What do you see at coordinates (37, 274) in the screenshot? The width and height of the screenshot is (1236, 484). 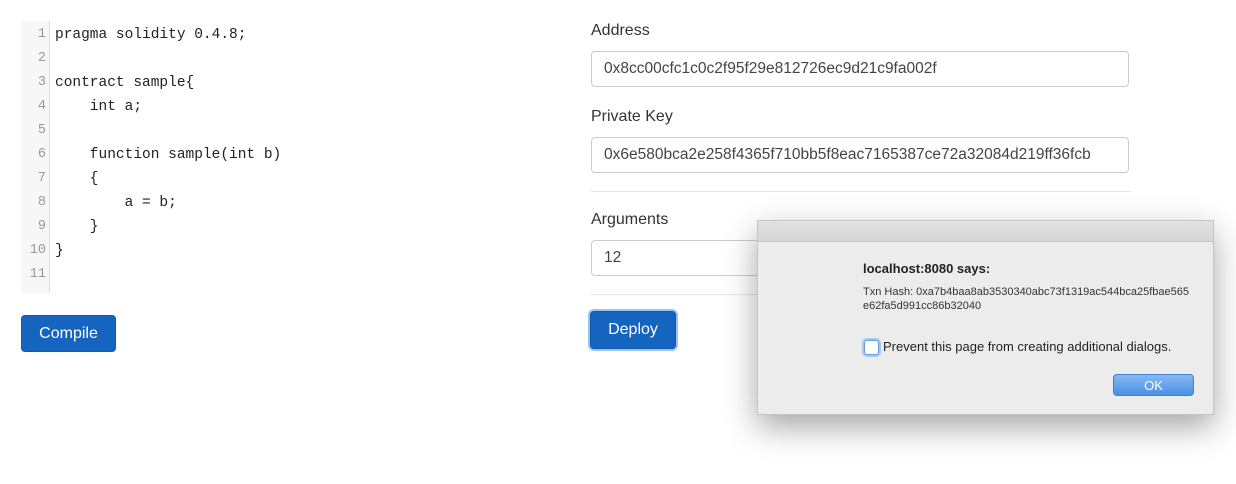 I see `line-number: 11` at bounding box center [37, 274].